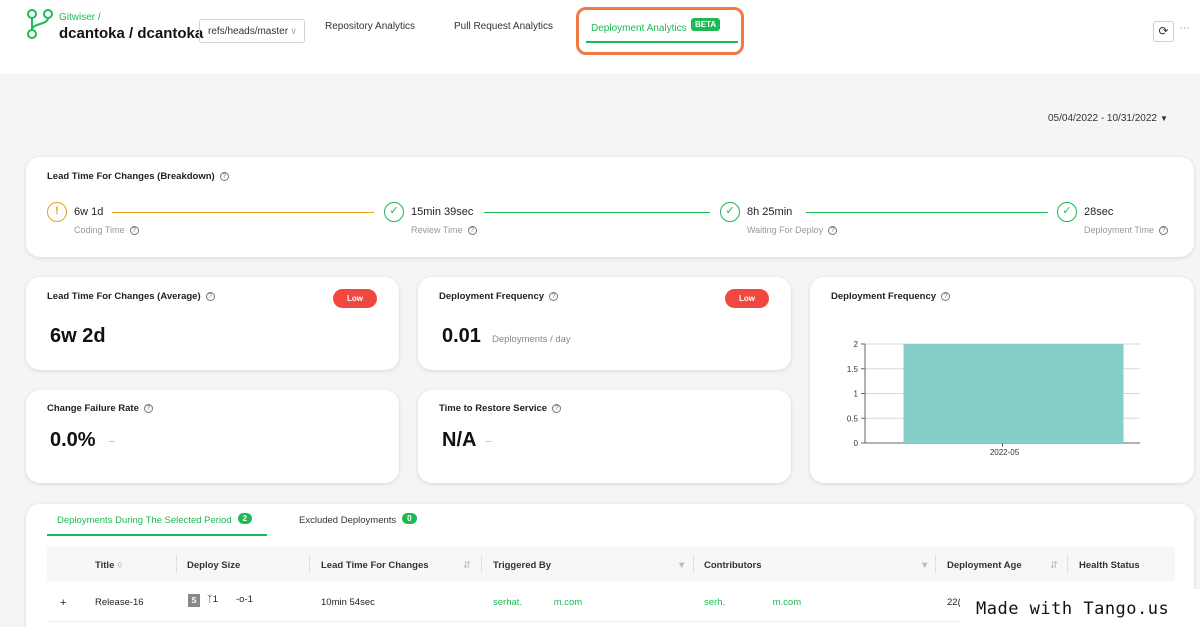 Image resolution: width=1200 pixels, height=627 pixels. What do you see at coordinates (604, 436) in the screenshot?
I see `time-to-restore-card: Time to Restore Service? N/A –` at bounding box center [604, 436].